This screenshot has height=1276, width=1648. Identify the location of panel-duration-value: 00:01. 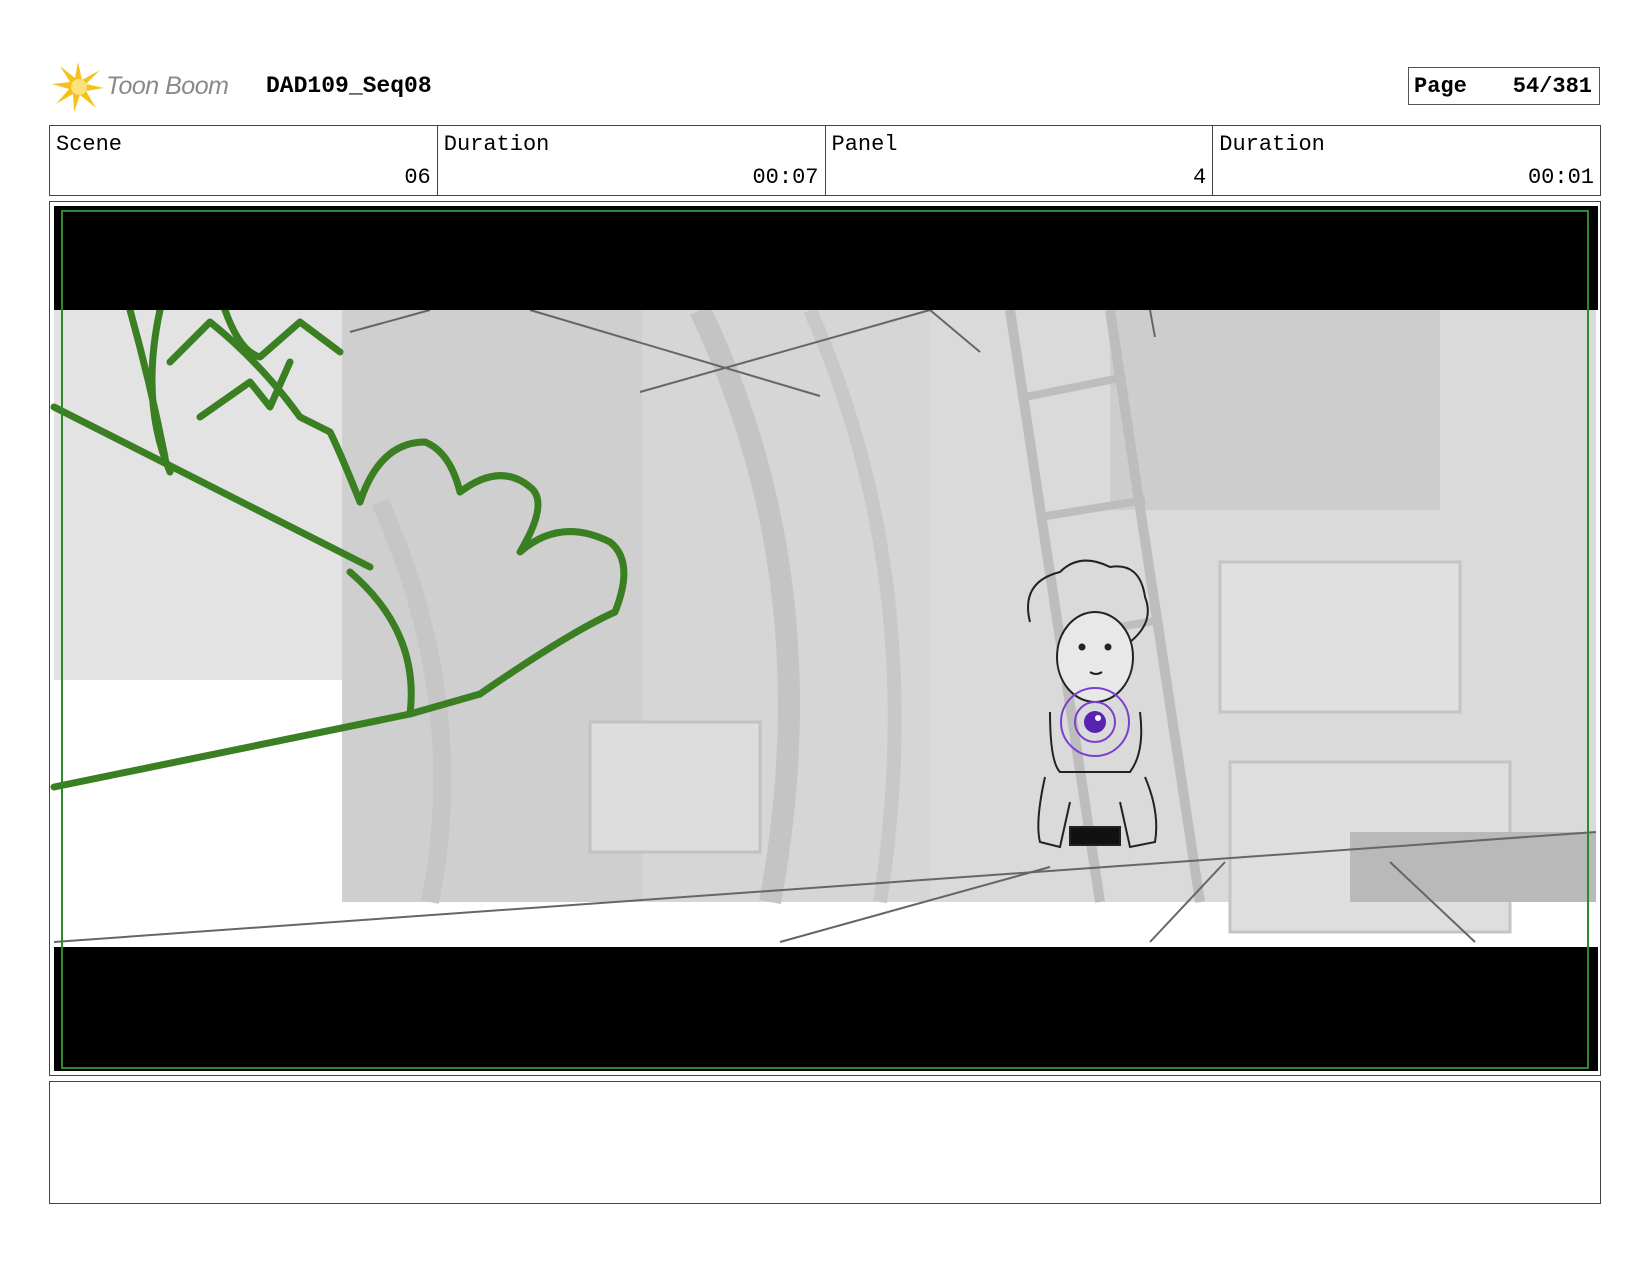
(1560, 177).